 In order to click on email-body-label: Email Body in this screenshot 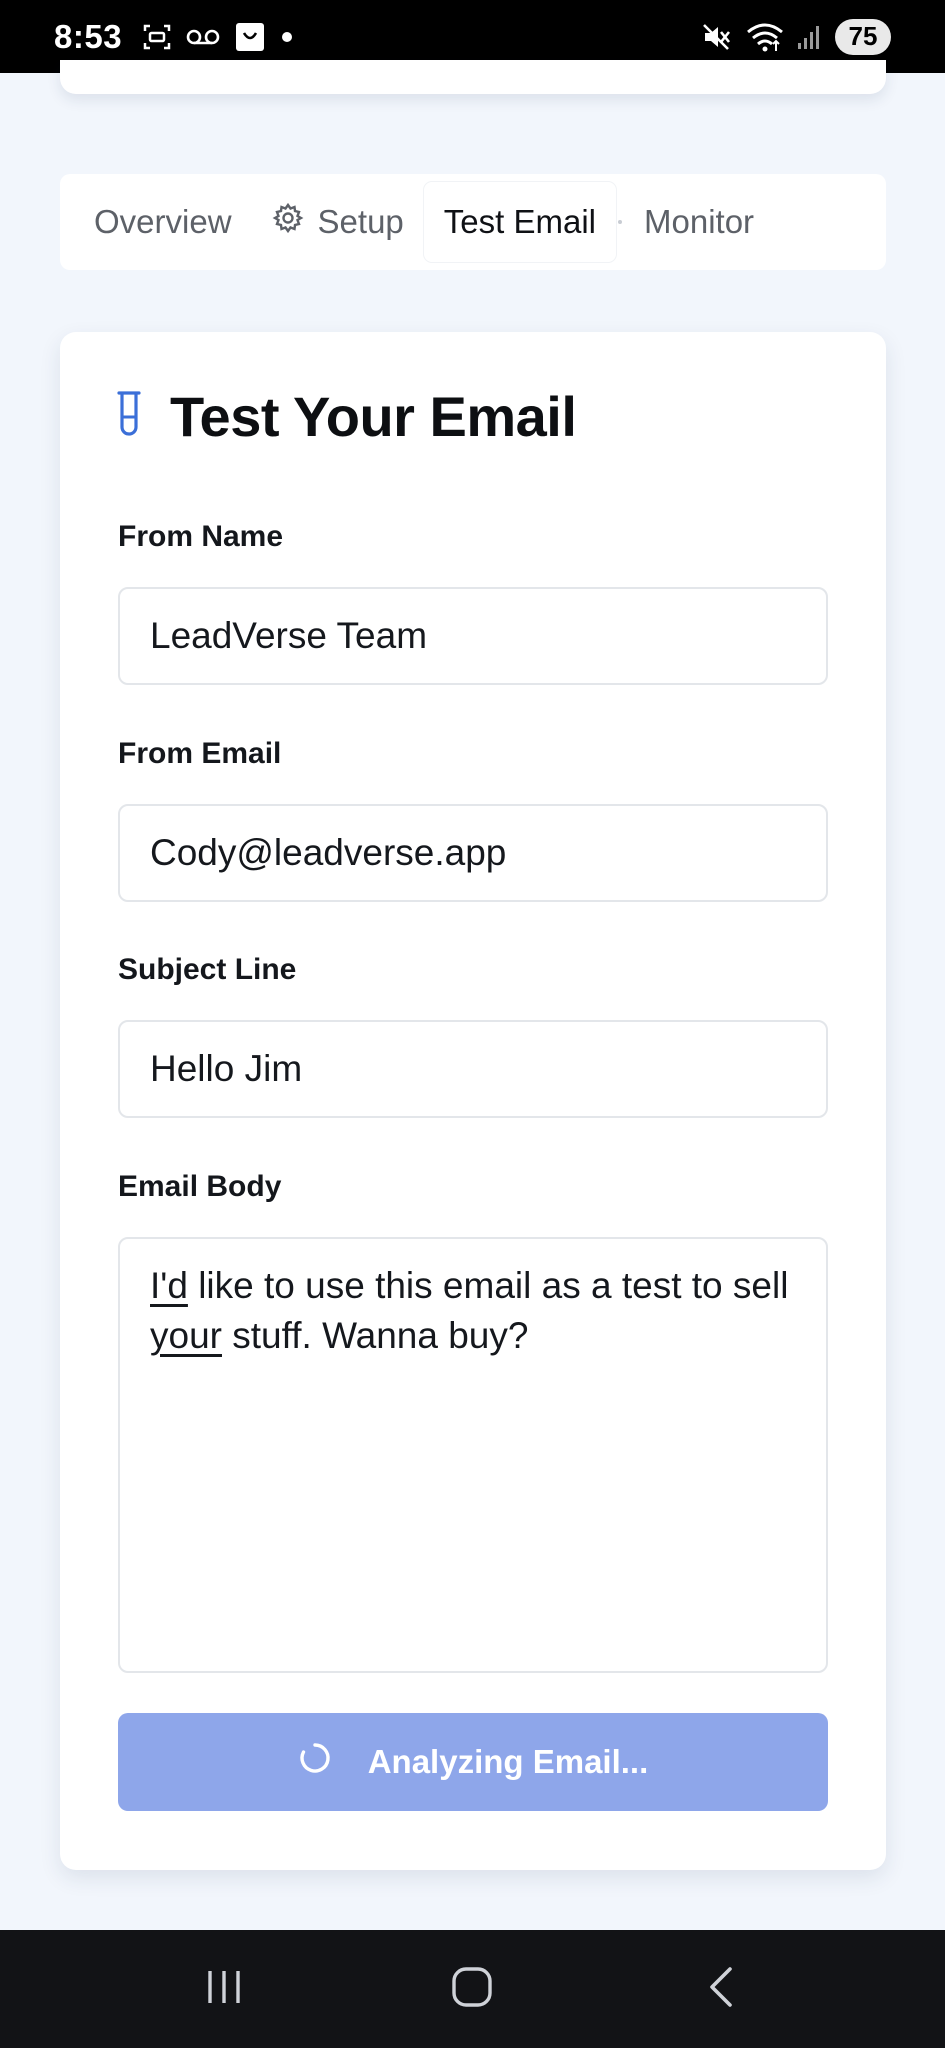, I will do `click(200, 1186)`.